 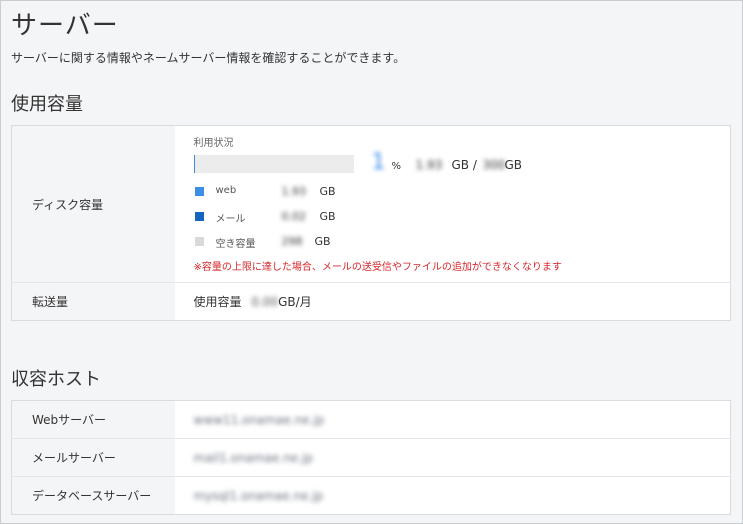 What do you see at coordinates (322, 241) in the screenshot?
I see `legend-free-unit: GB` at bounding box center [322, 241].